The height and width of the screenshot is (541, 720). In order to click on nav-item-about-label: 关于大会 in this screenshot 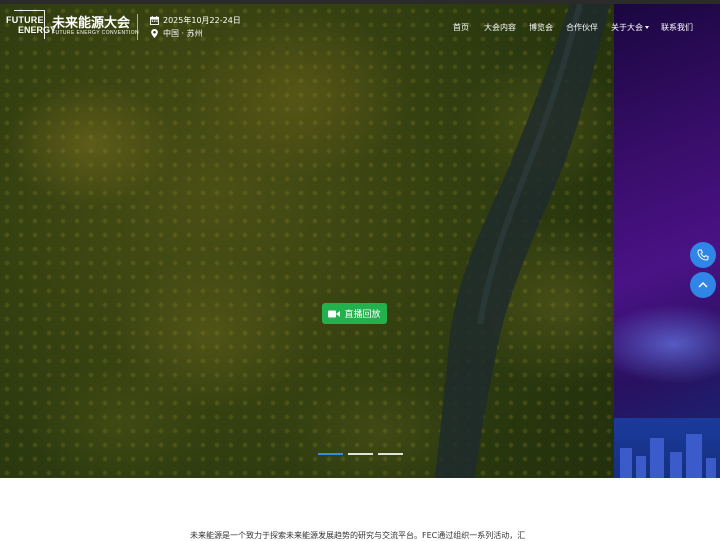, I will do `click(627, 27)`.